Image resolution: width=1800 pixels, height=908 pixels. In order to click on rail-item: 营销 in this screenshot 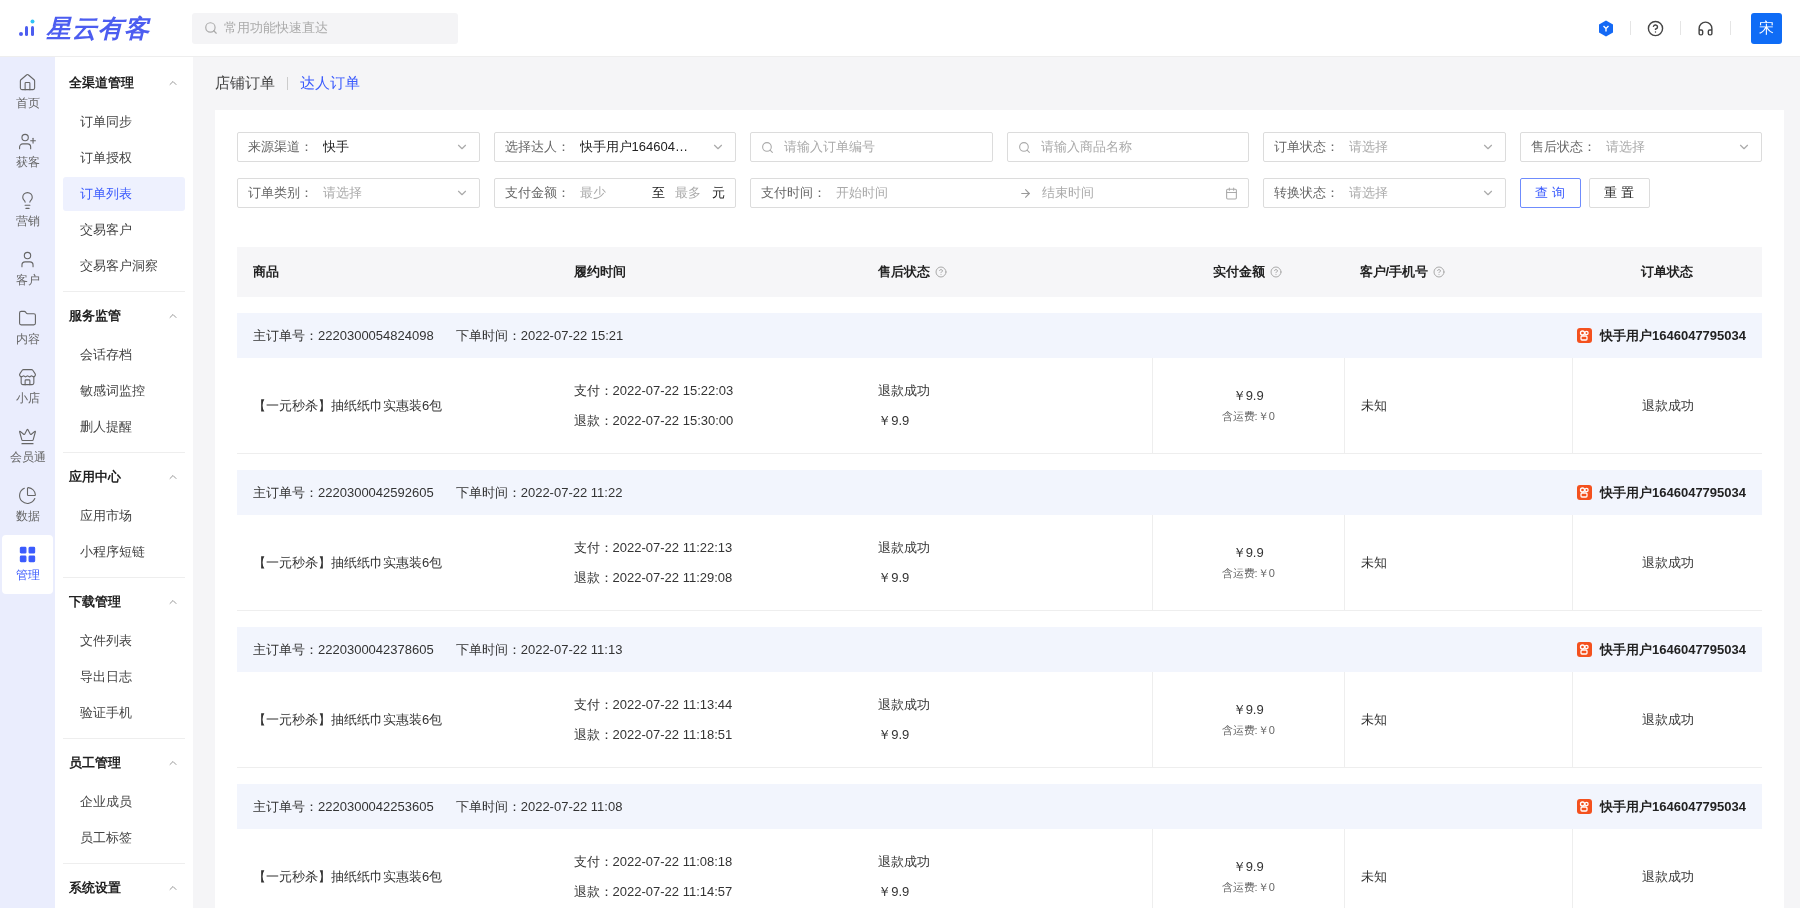, I will do `click(27, 210)`.